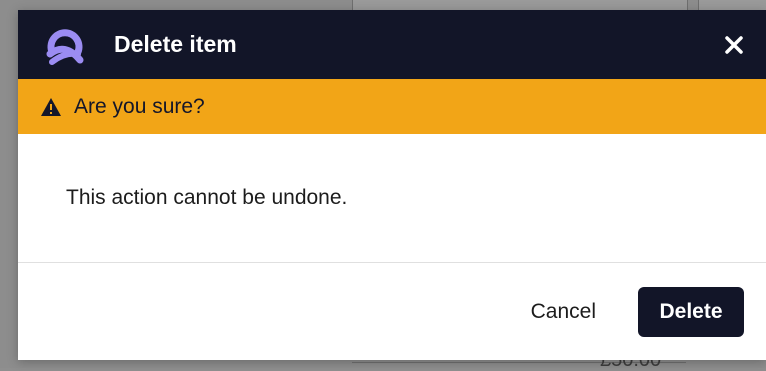 The width and height of the screenshot is (766, 371). I want to click on brand-q-logo-icon, so click(65, 45).